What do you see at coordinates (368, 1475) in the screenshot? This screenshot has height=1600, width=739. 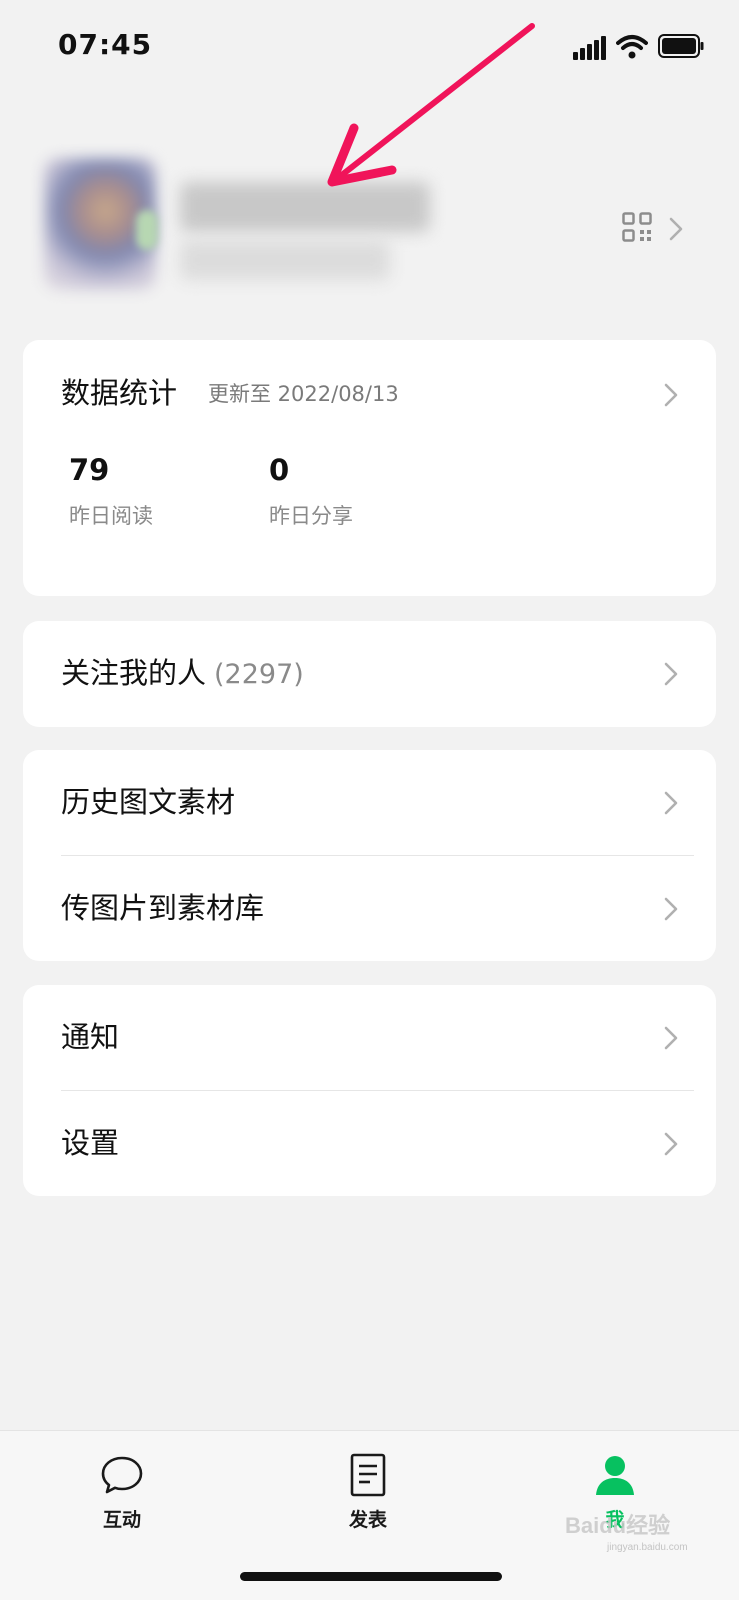 I see `document-icon` at bounding box center [368, 1475].